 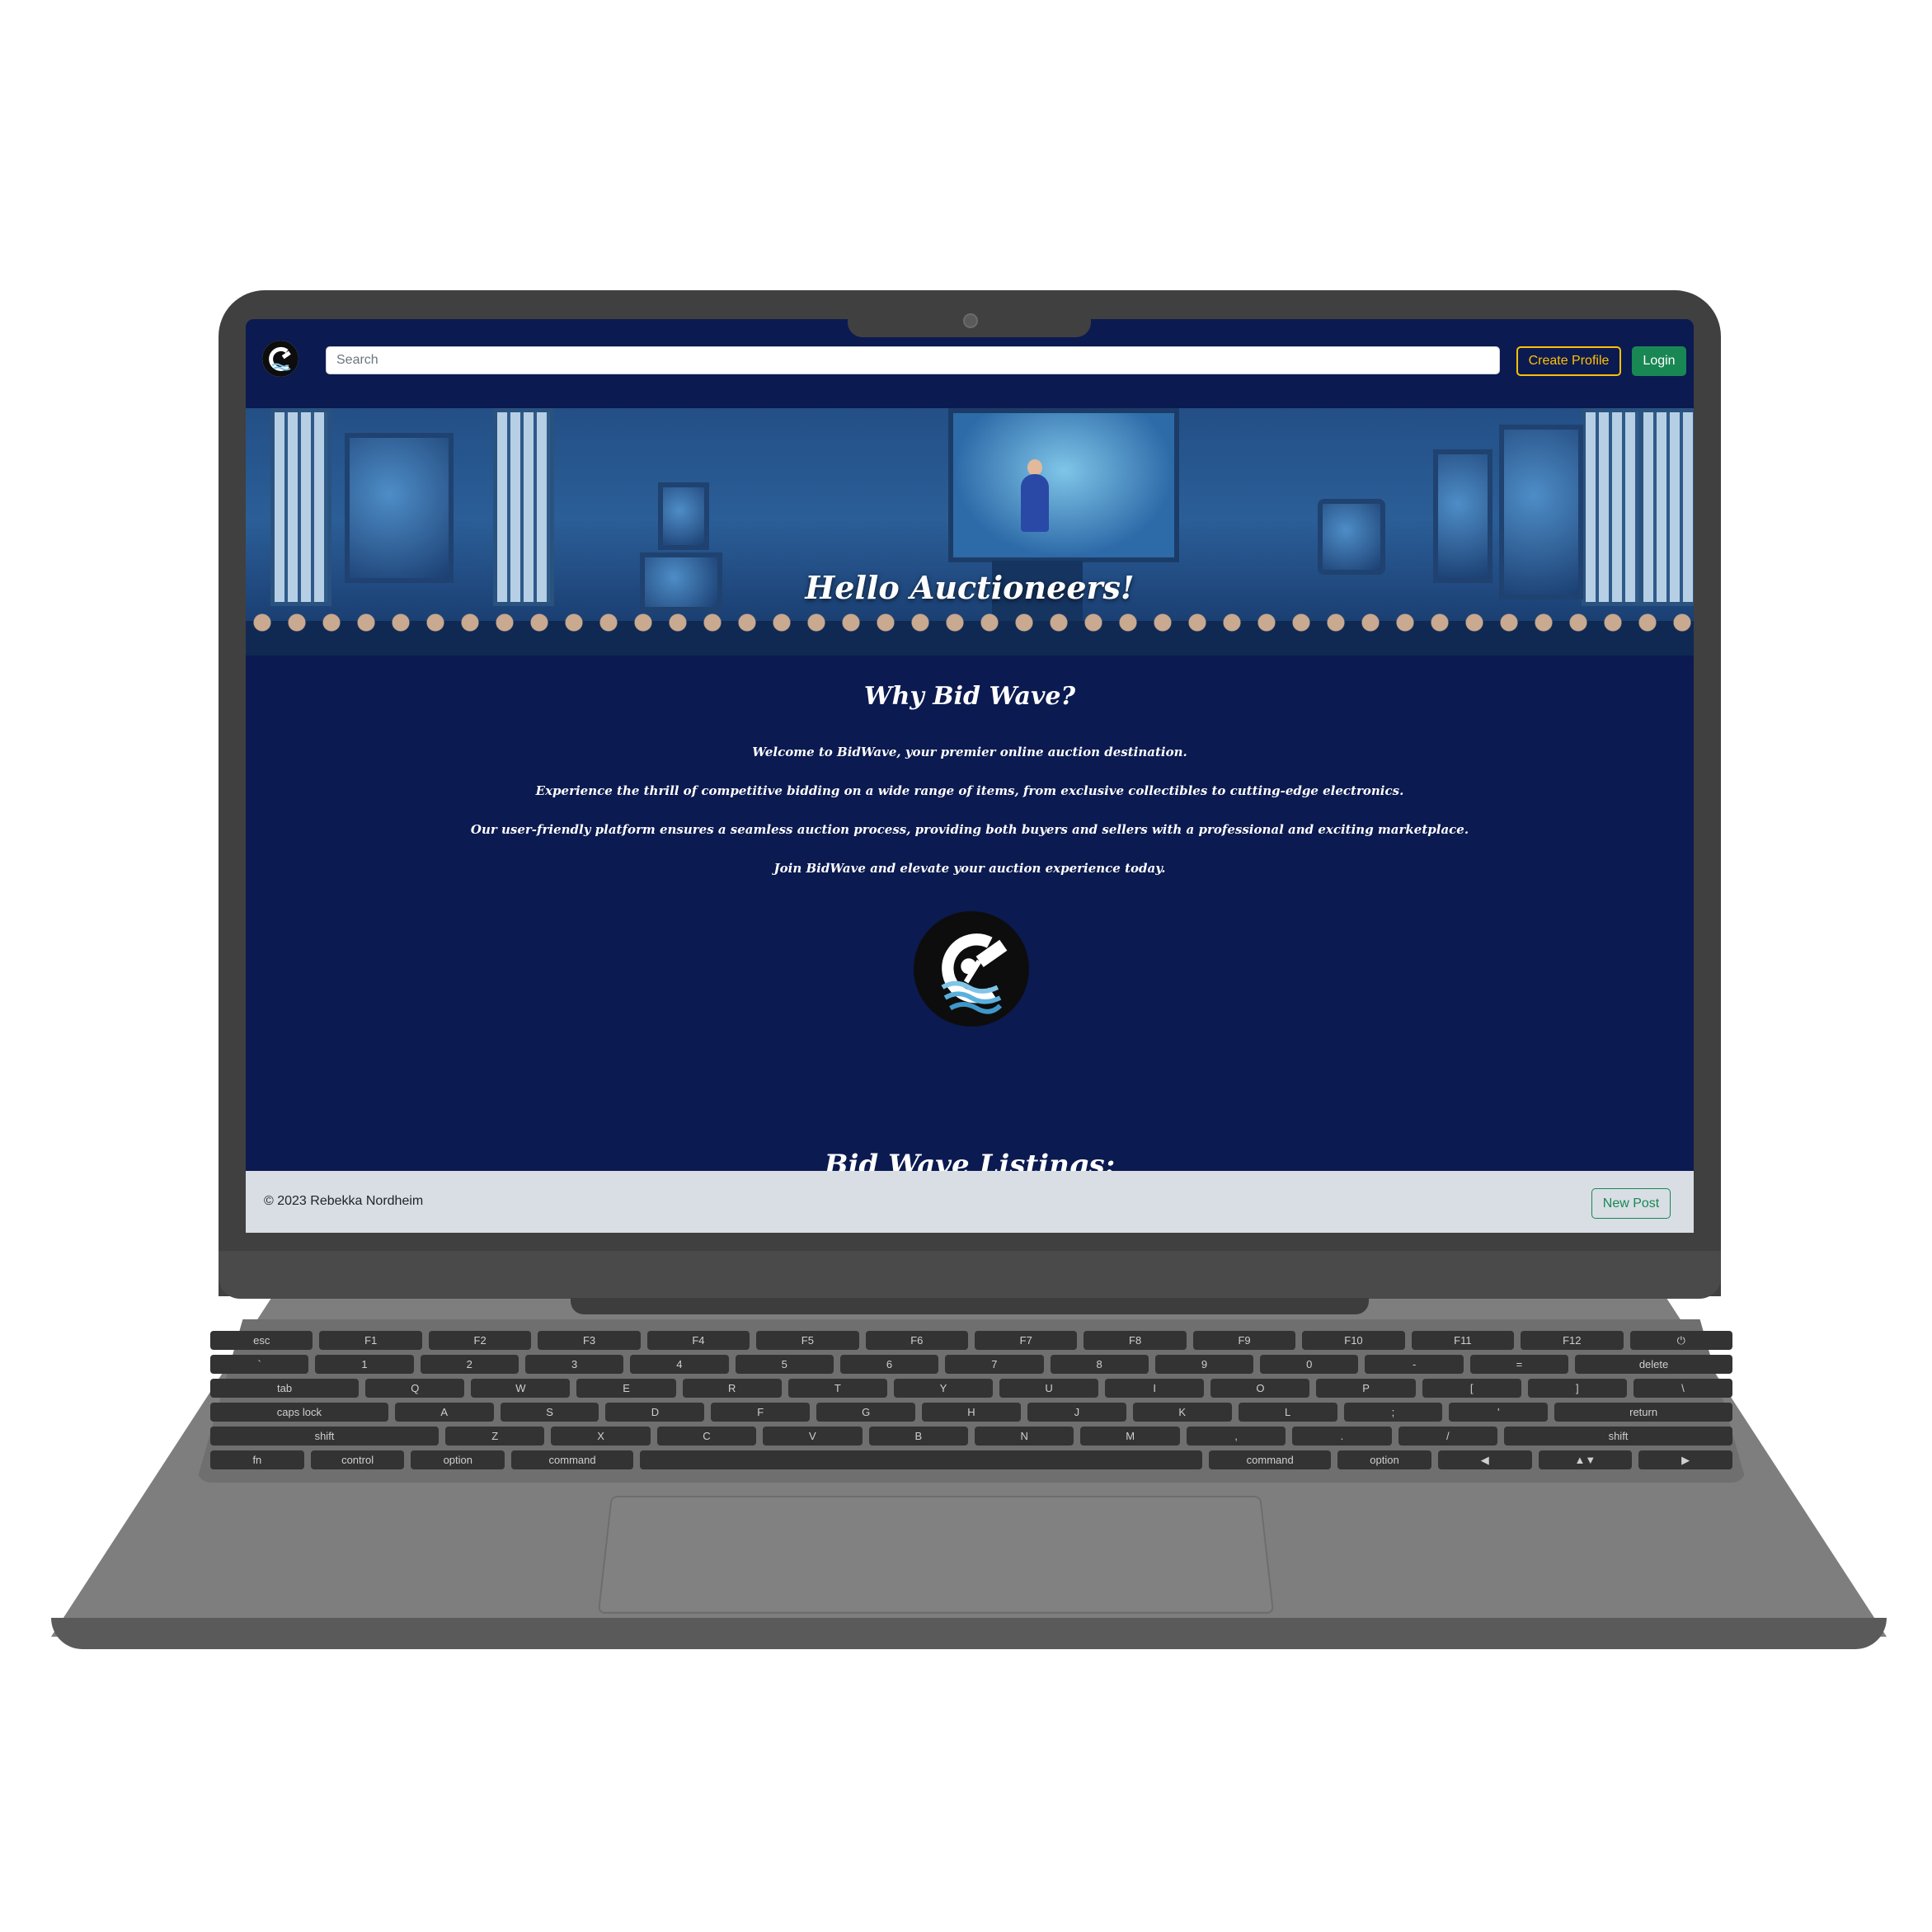 What do you see at coordinates (1063, 485) in the screenshot?
I see `hero-center-screen` at bounding box center [1063, 485].